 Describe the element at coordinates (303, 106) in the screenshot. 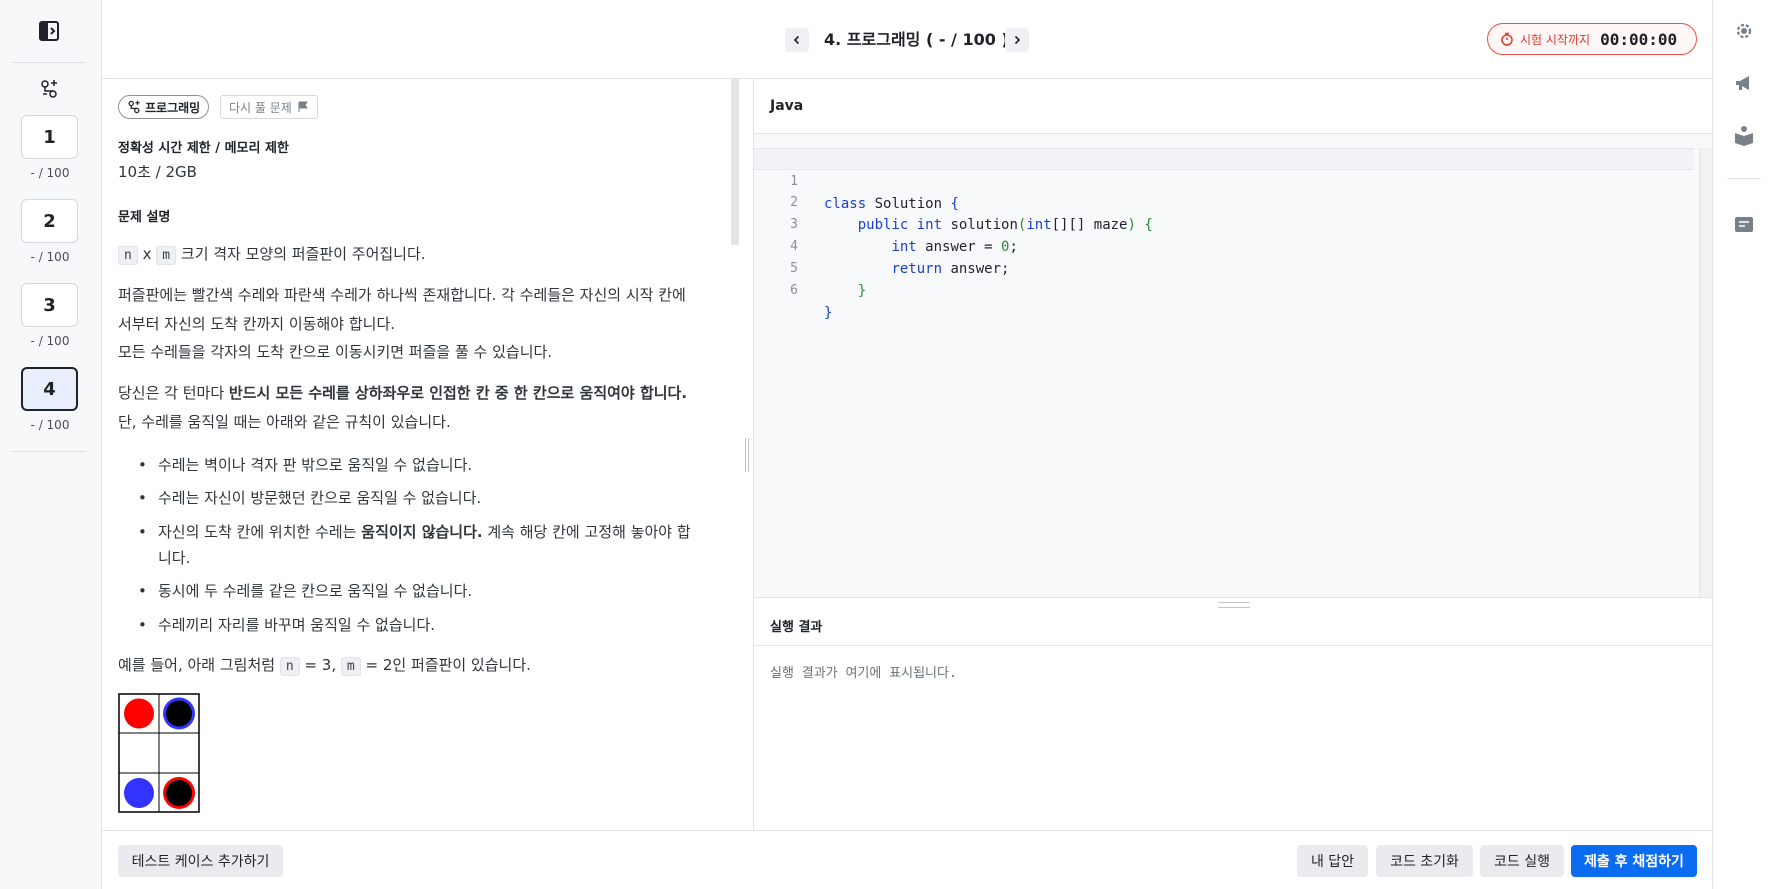

I see `flag-icon` at that location.